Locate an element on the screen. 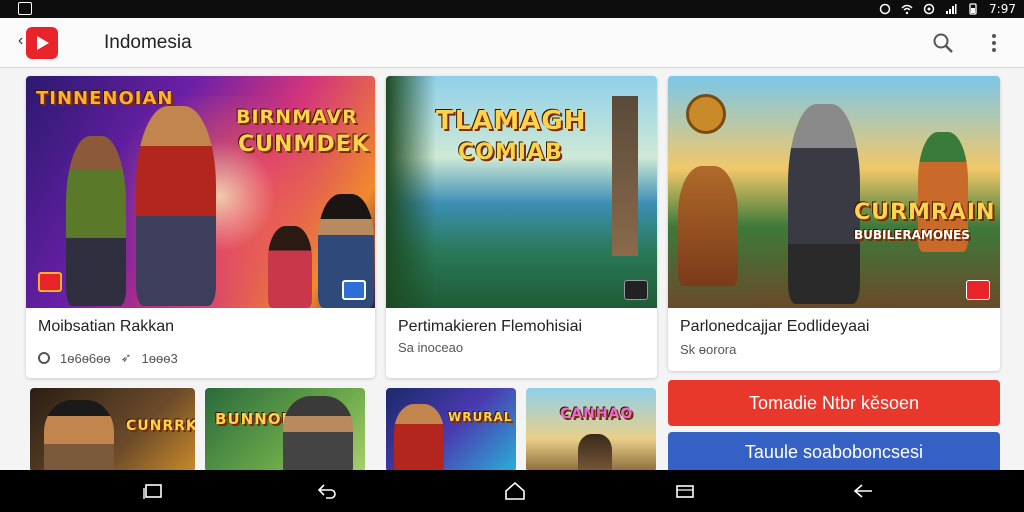  tower-shape is located at coordinates (625, 176).